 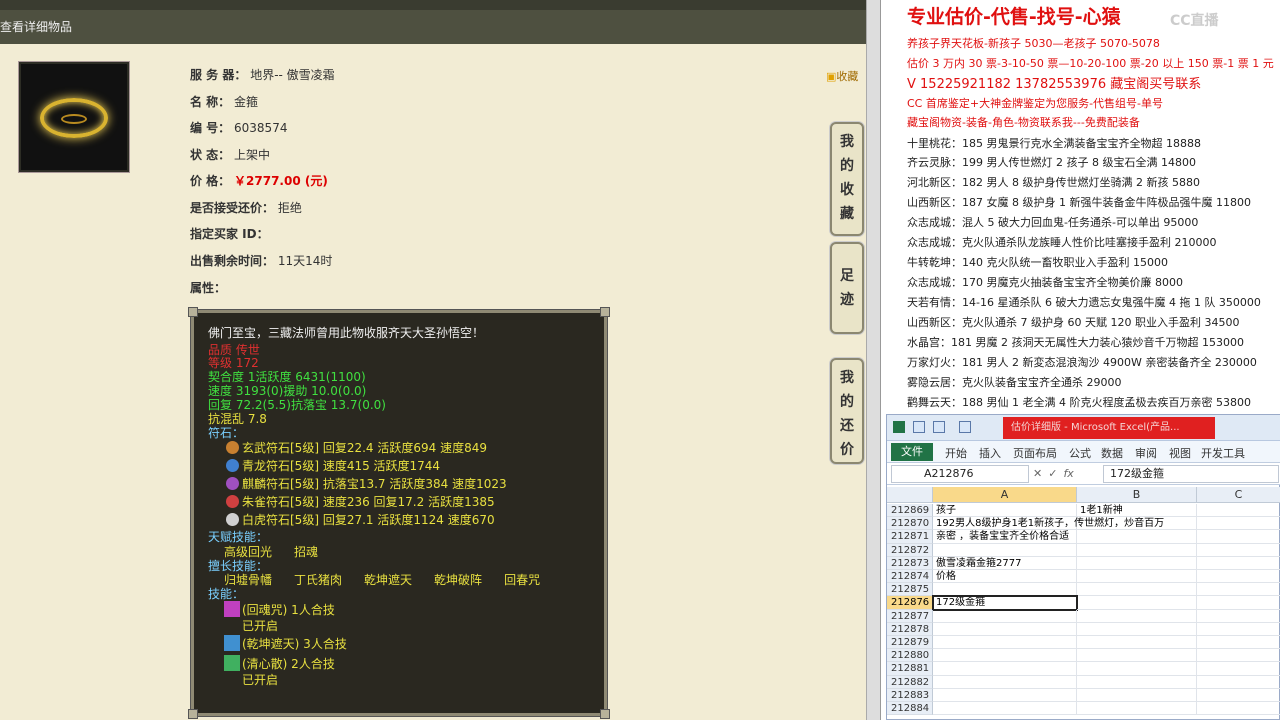 I want to click on ribbon-tab: 数据, so click(x=1112, y=453).